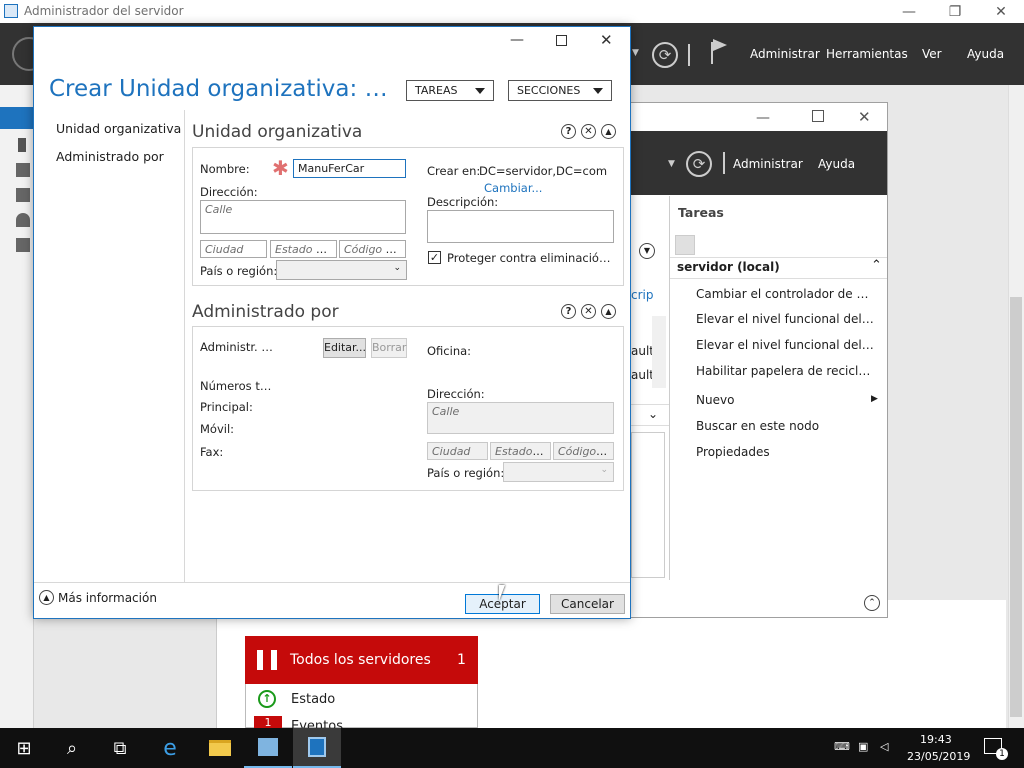 Image resolution: width=1024 pixels, height=768 pixels. What do you see at coordinates (303, 217) in the screenshot?
I see `street-input: Calle` at bounding box center [303, 217].